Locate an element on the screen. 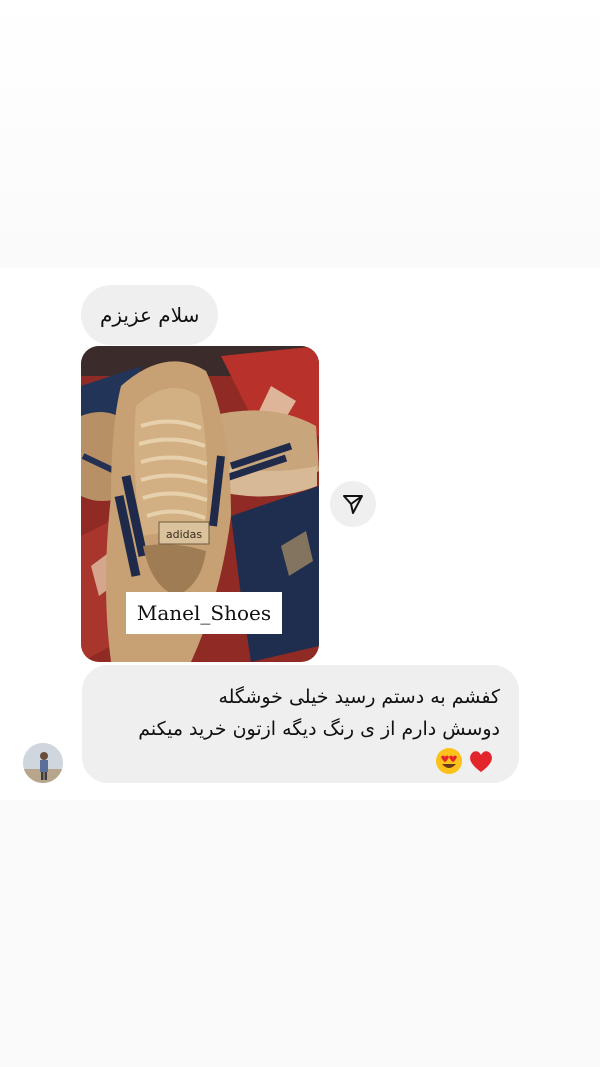  sender-avatar is located at coordinates (43, 763).